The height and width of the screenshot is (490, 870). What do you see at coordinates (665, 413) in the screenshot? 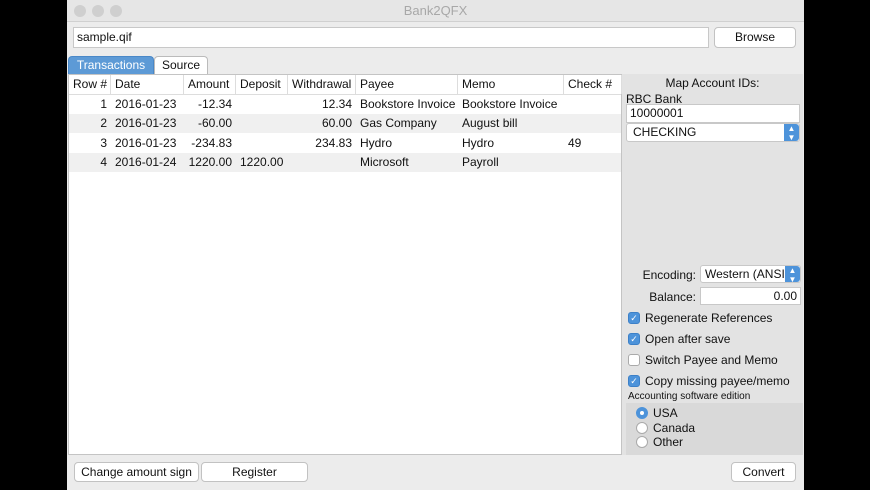
I see `radio-label: USA` at bounding box center [665, 413].